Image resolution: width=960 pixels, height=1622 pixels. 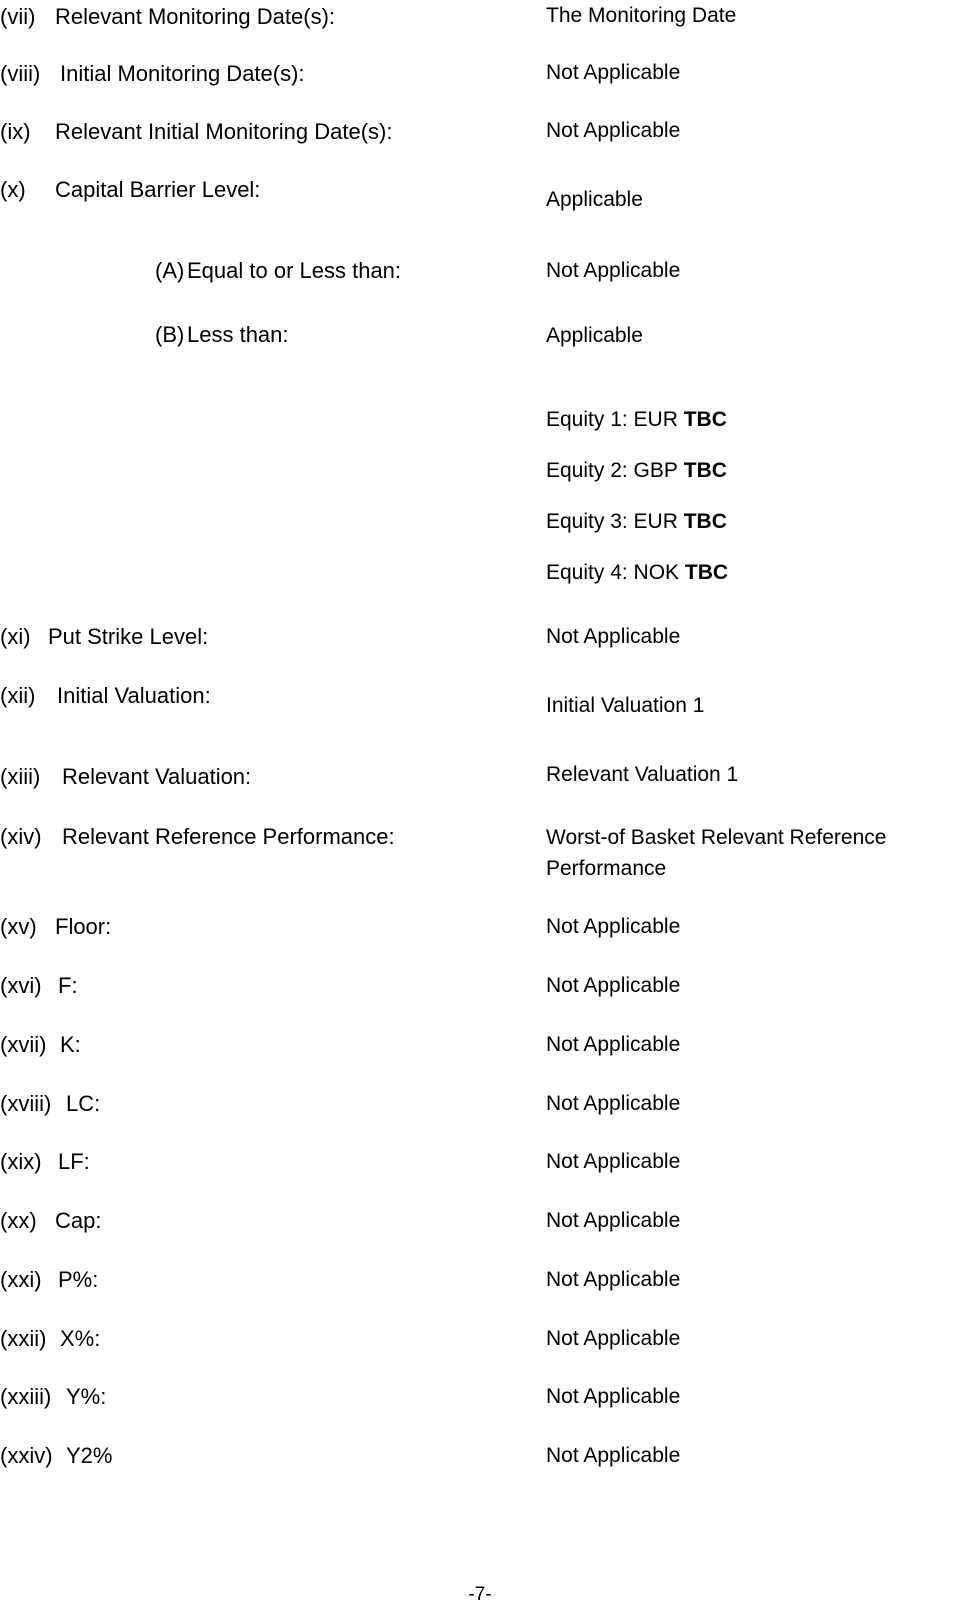 I want to click on list-item-label: (x) Capital Barrier Level:, so click(x=130, y=190).